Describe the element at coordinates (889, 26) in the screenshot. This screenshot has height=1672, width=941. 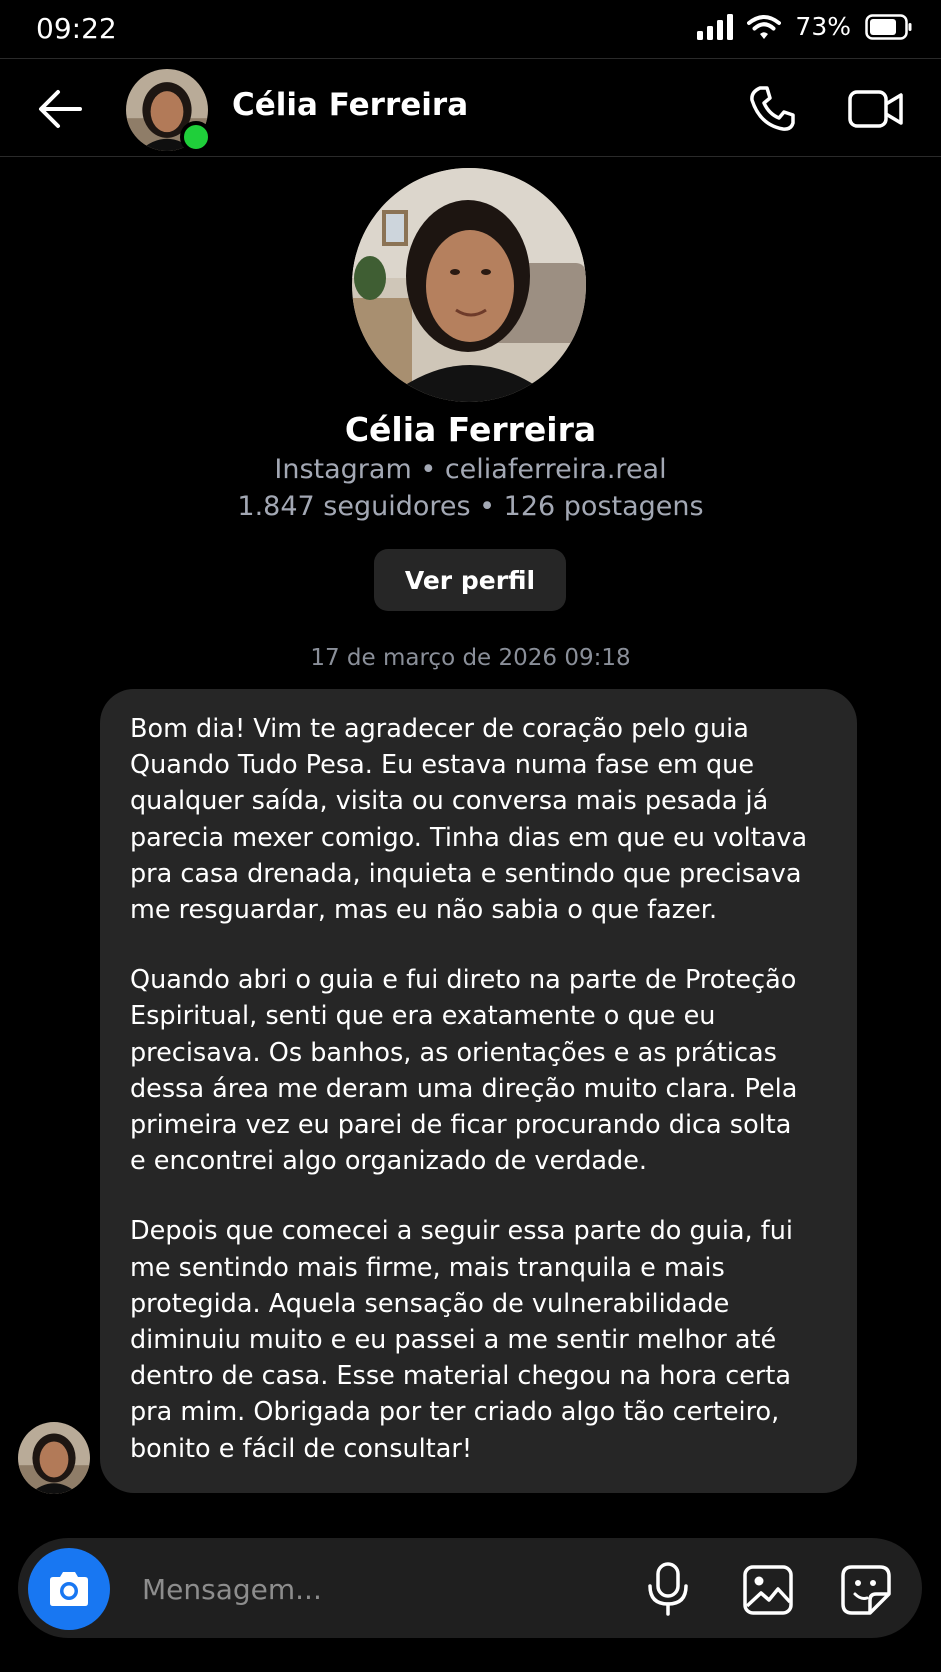
I see `battery-icon` at that location.